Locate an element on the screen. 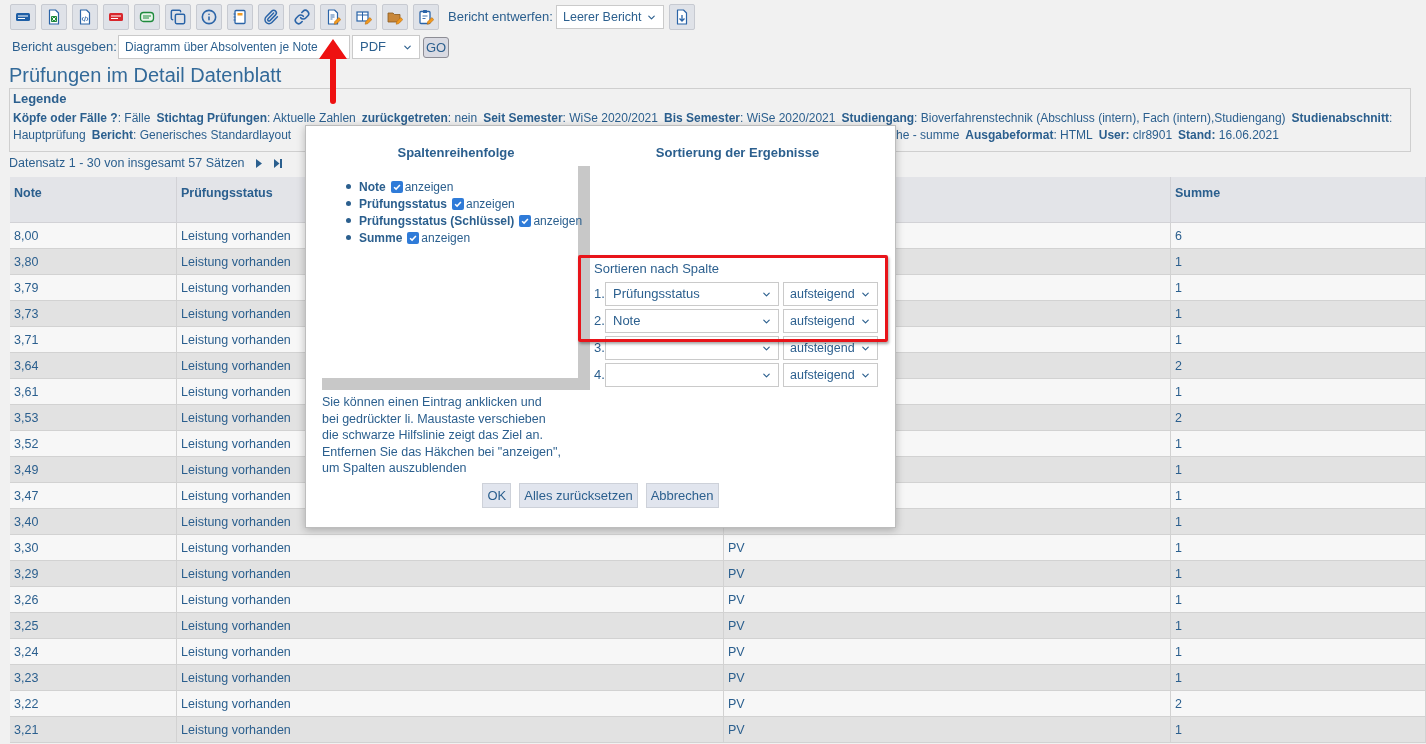 The height and width of the screenshot is (744, 1426). table-cell: 6 is located at coordinates (1298, 236).